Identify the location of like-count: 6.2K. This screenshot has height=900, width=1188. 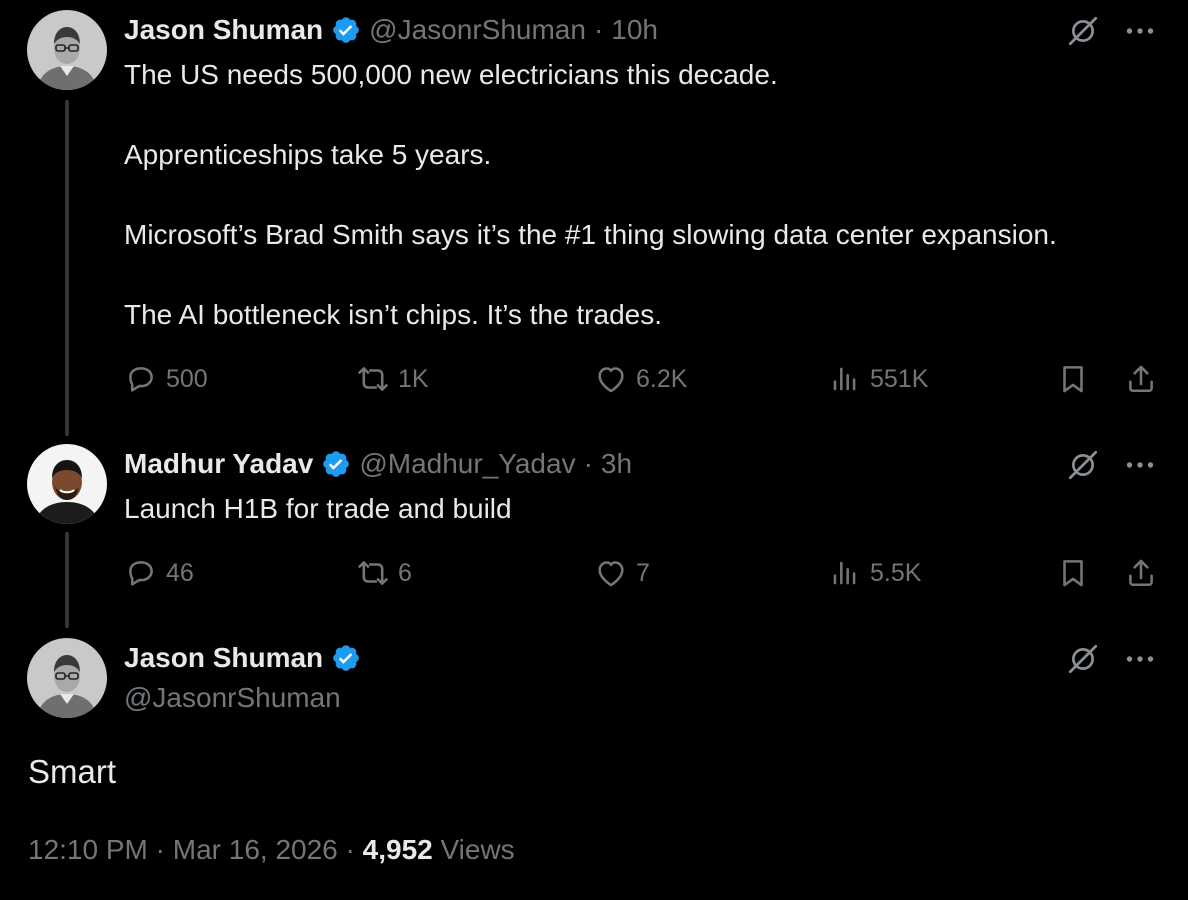
(662, 378).